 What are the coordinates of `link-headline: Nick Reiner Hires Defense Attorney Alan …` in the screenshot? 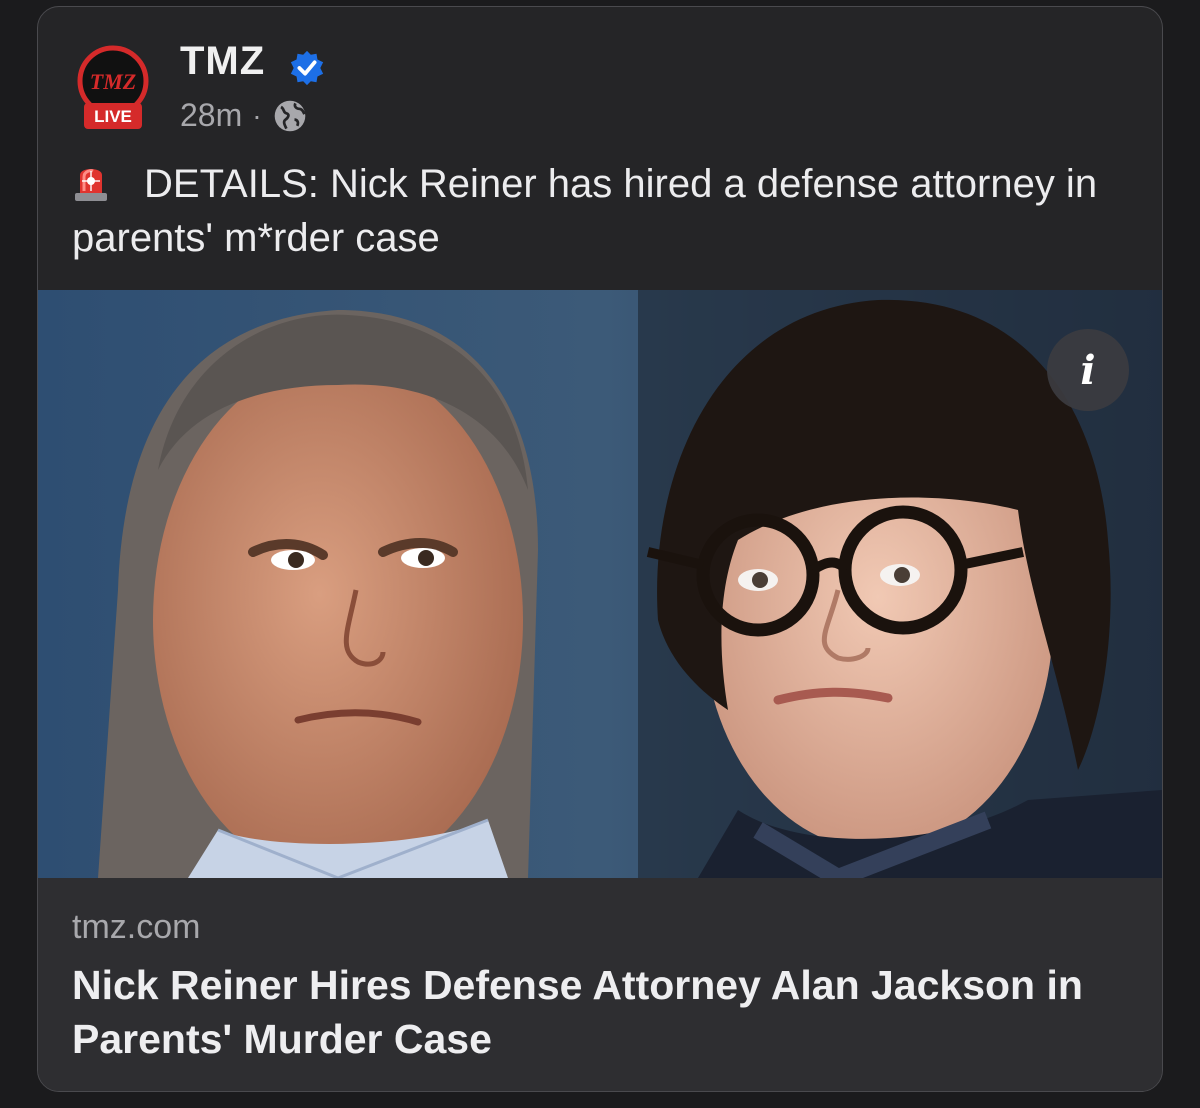 It's located at (607, 1012).